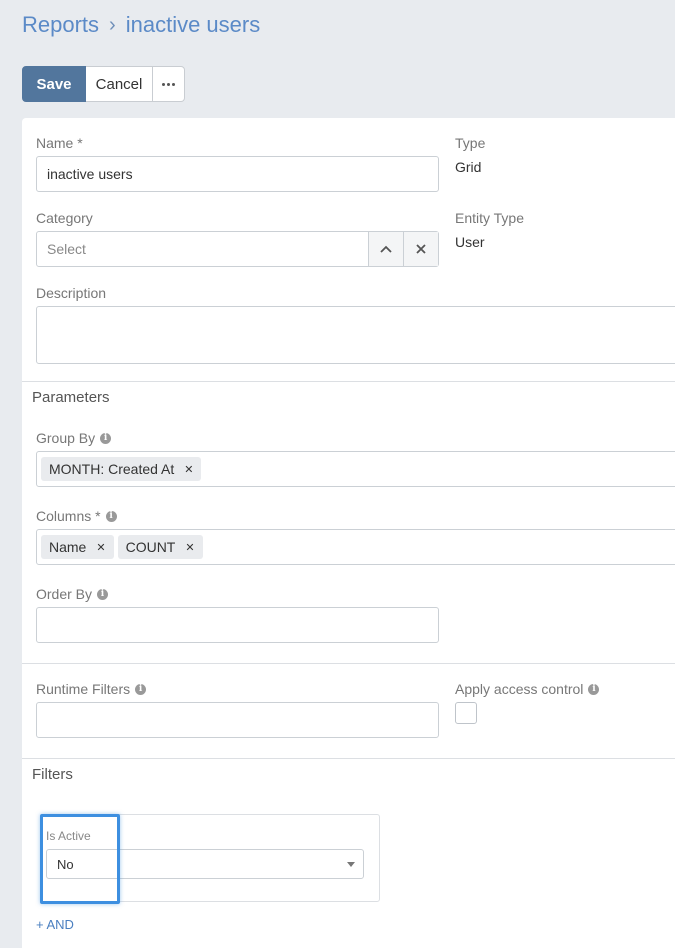  Describe the element at coordinates (66, 438) in the screenshot. I see `group-by-label-text: Group By` at that location.